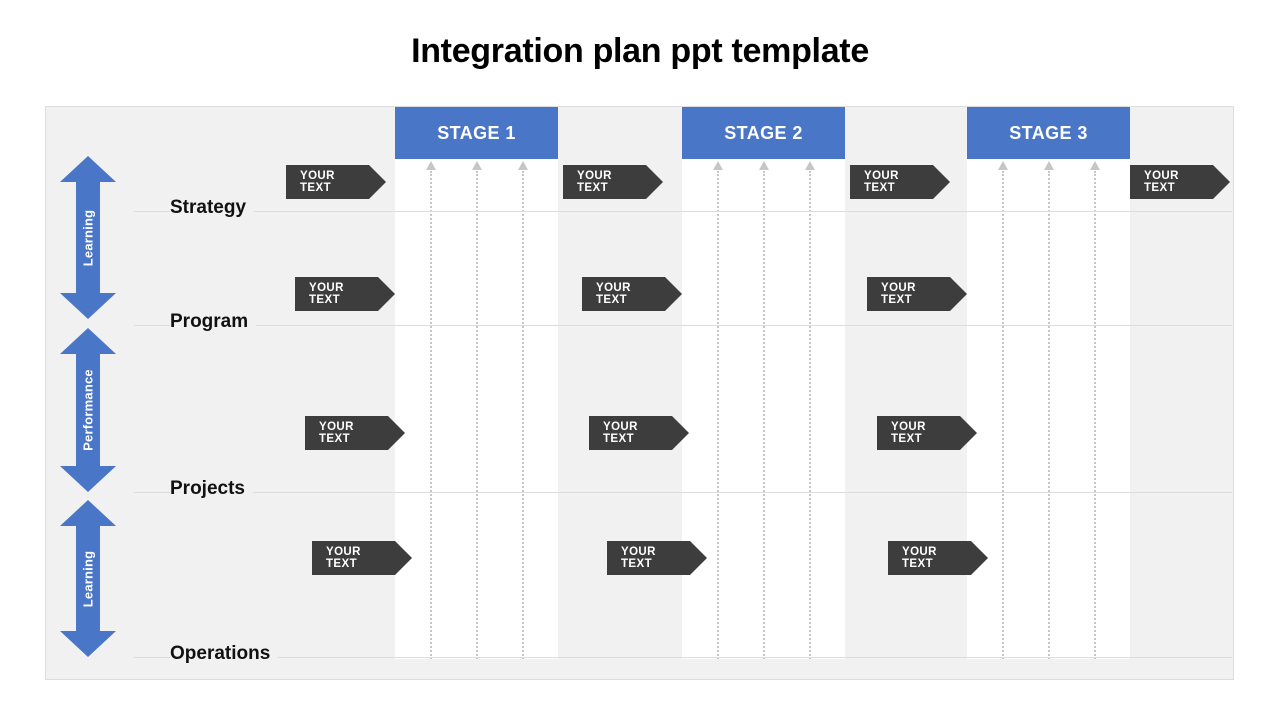 The image size is (1280, 720). I want to click on side-arrow-label: Performance, so click(88, 410).